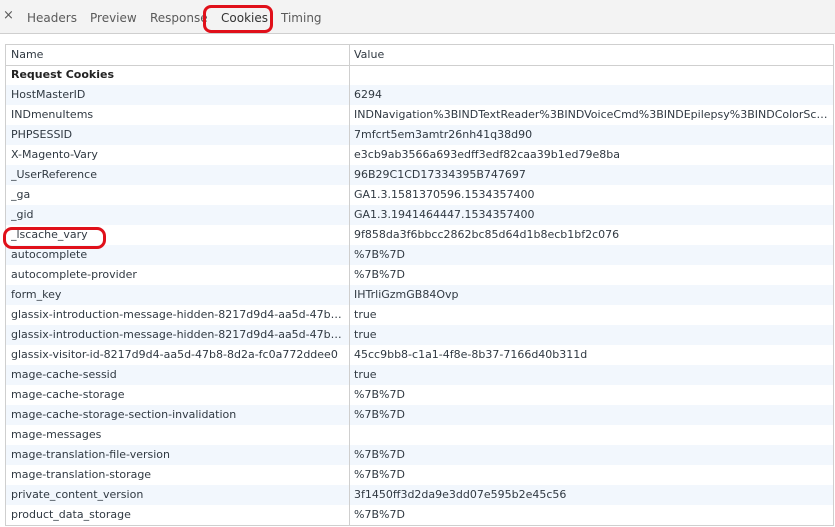  I want to click on cookie-name: _ga, so click(21, 194).